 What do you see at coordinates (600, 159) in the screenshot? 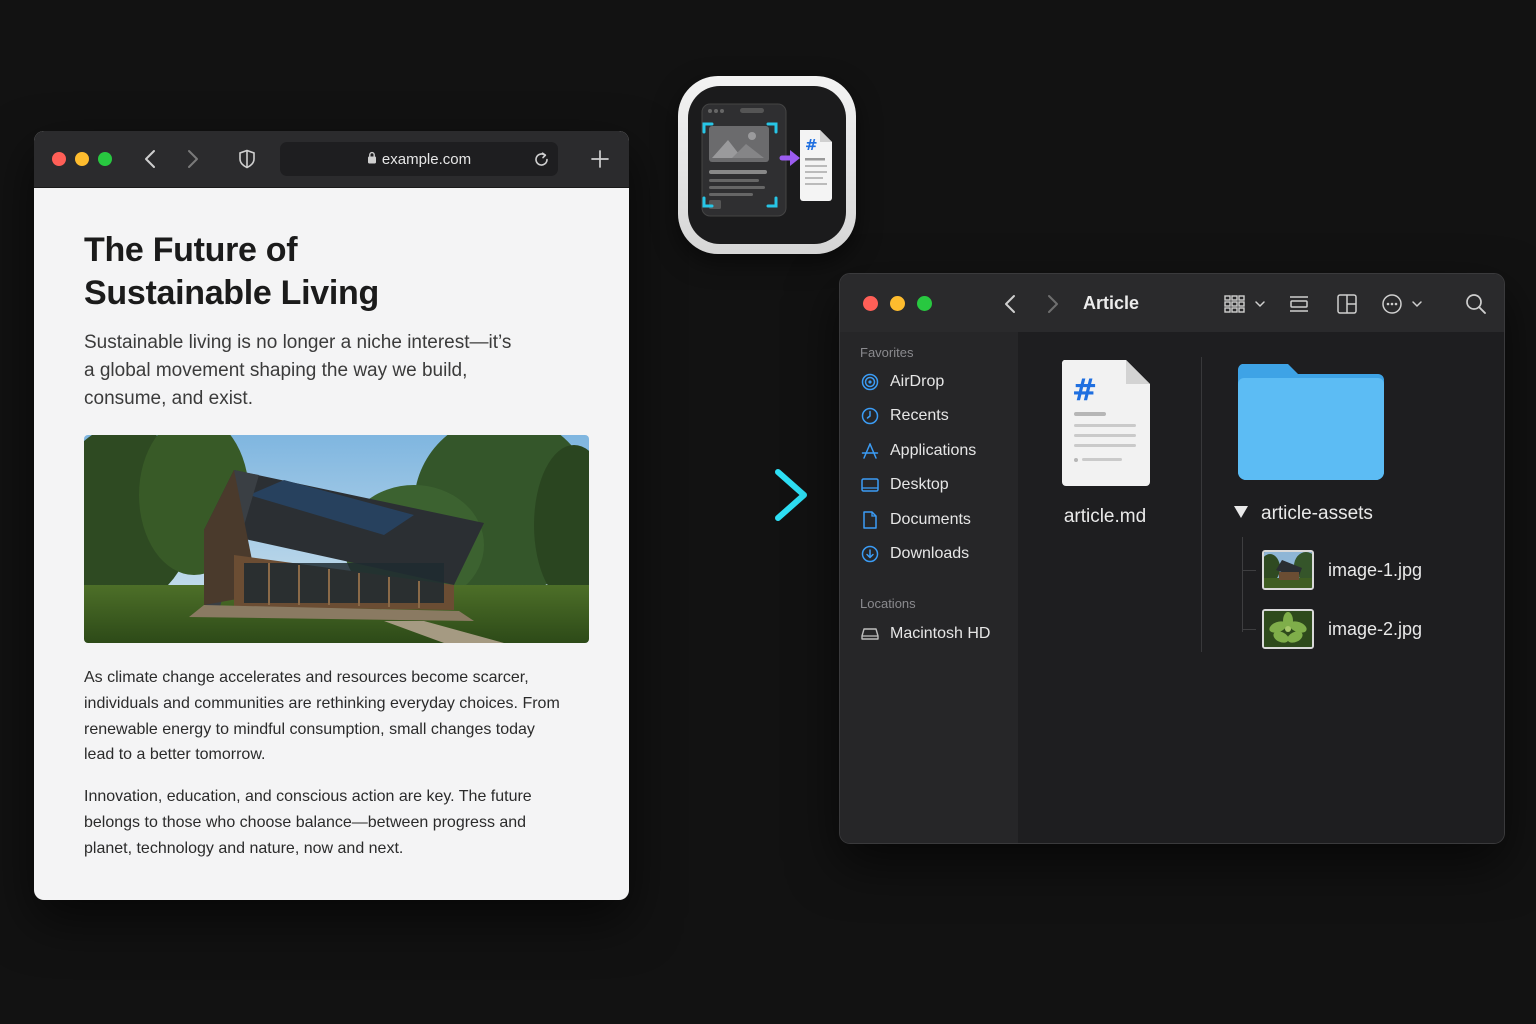
I see `plus-icon` at bounding box center [600, 159].